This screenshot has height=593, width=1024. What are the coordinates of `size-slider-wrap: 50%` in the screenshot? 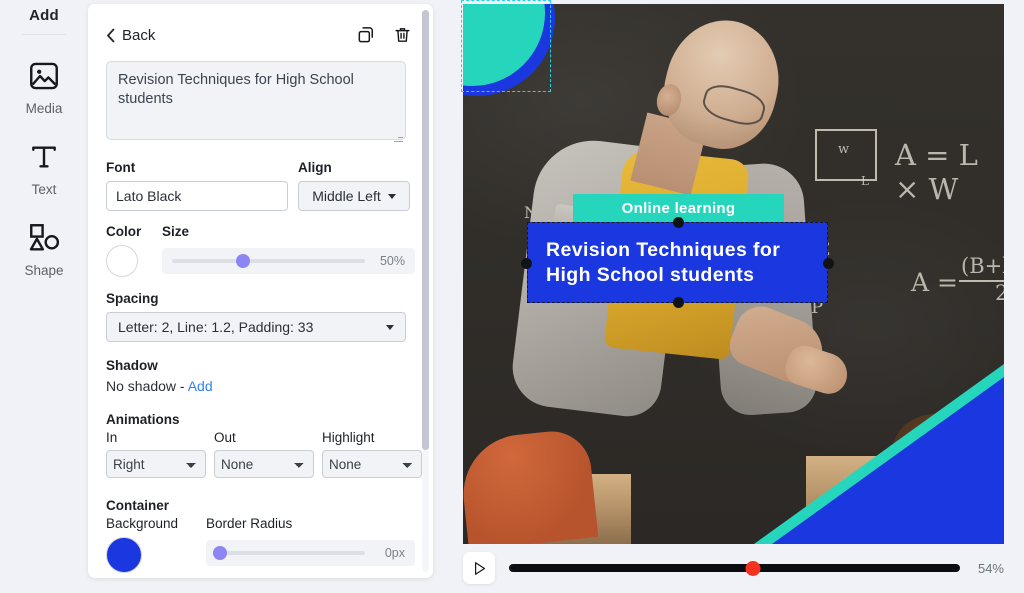 It's located at (288, 261).